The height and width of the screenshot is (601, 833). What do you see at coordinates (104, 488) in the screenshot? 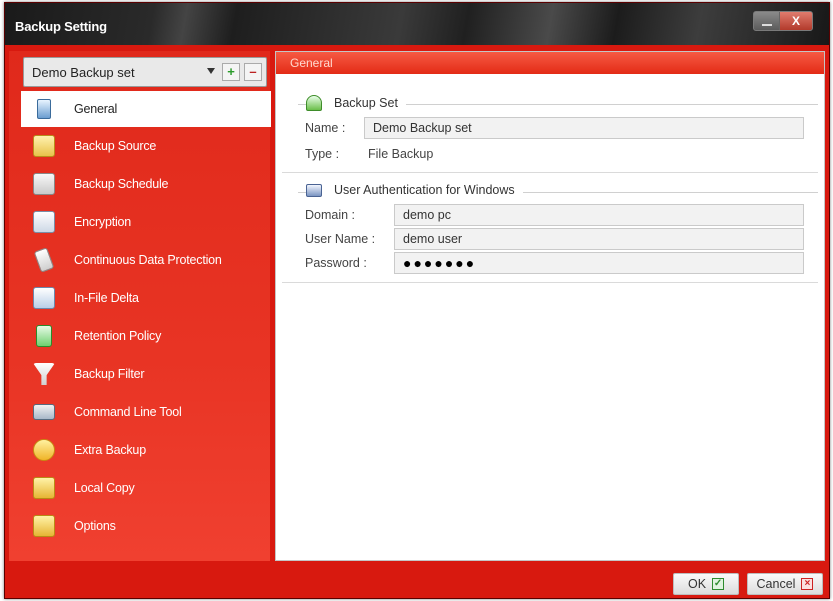
I see `nav-item-label: Local Copy` at bounding box center [104, 488].